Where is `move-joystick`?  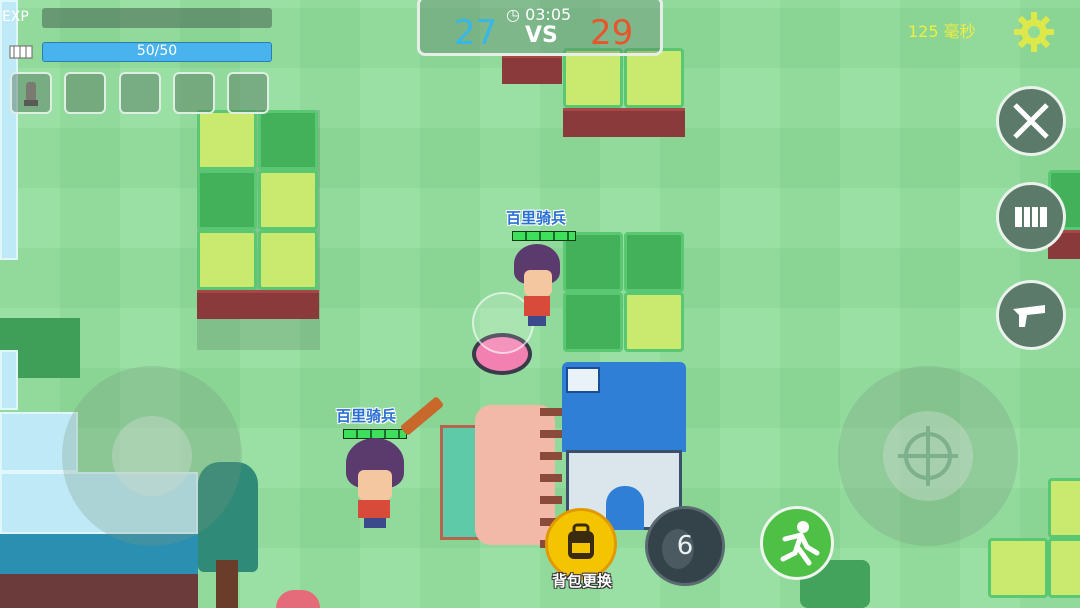
move-joystick is located at coordinates (152, 456).